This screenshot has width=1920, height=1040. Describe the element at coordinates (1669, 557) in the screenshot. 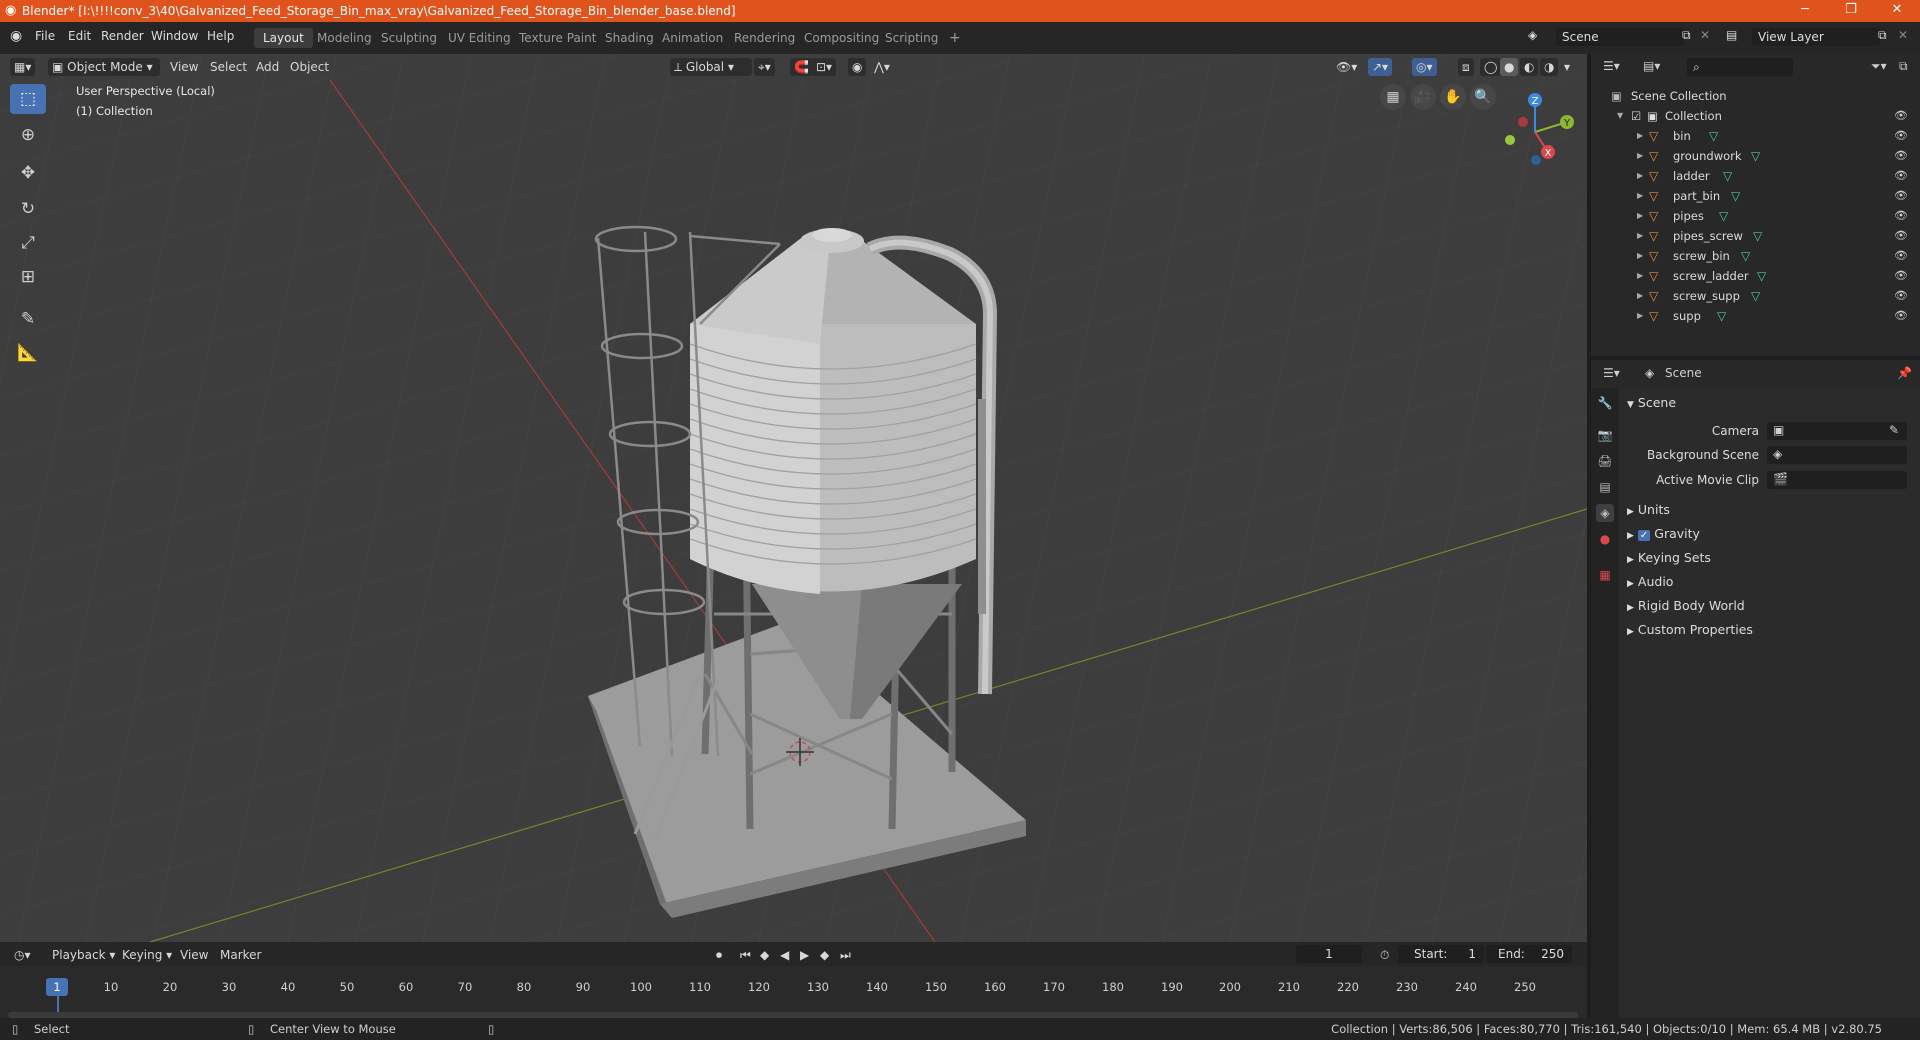

I see `keying-sets-section: ▶ Keying Sets` at that location.